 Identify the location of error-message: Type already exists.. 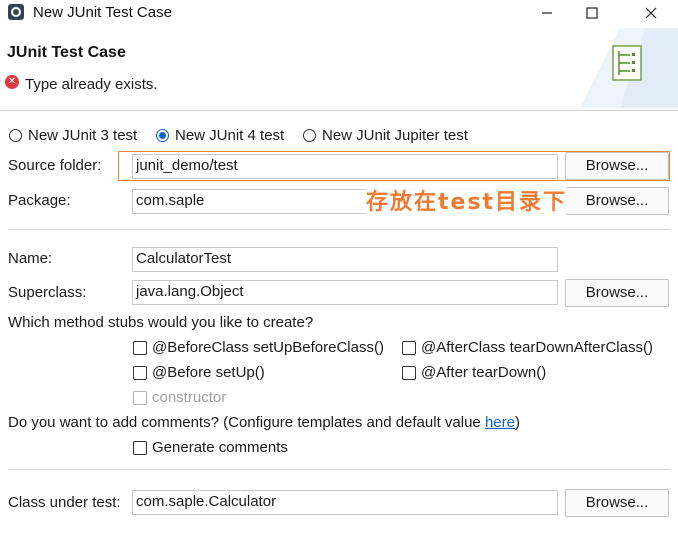
(91, 84).